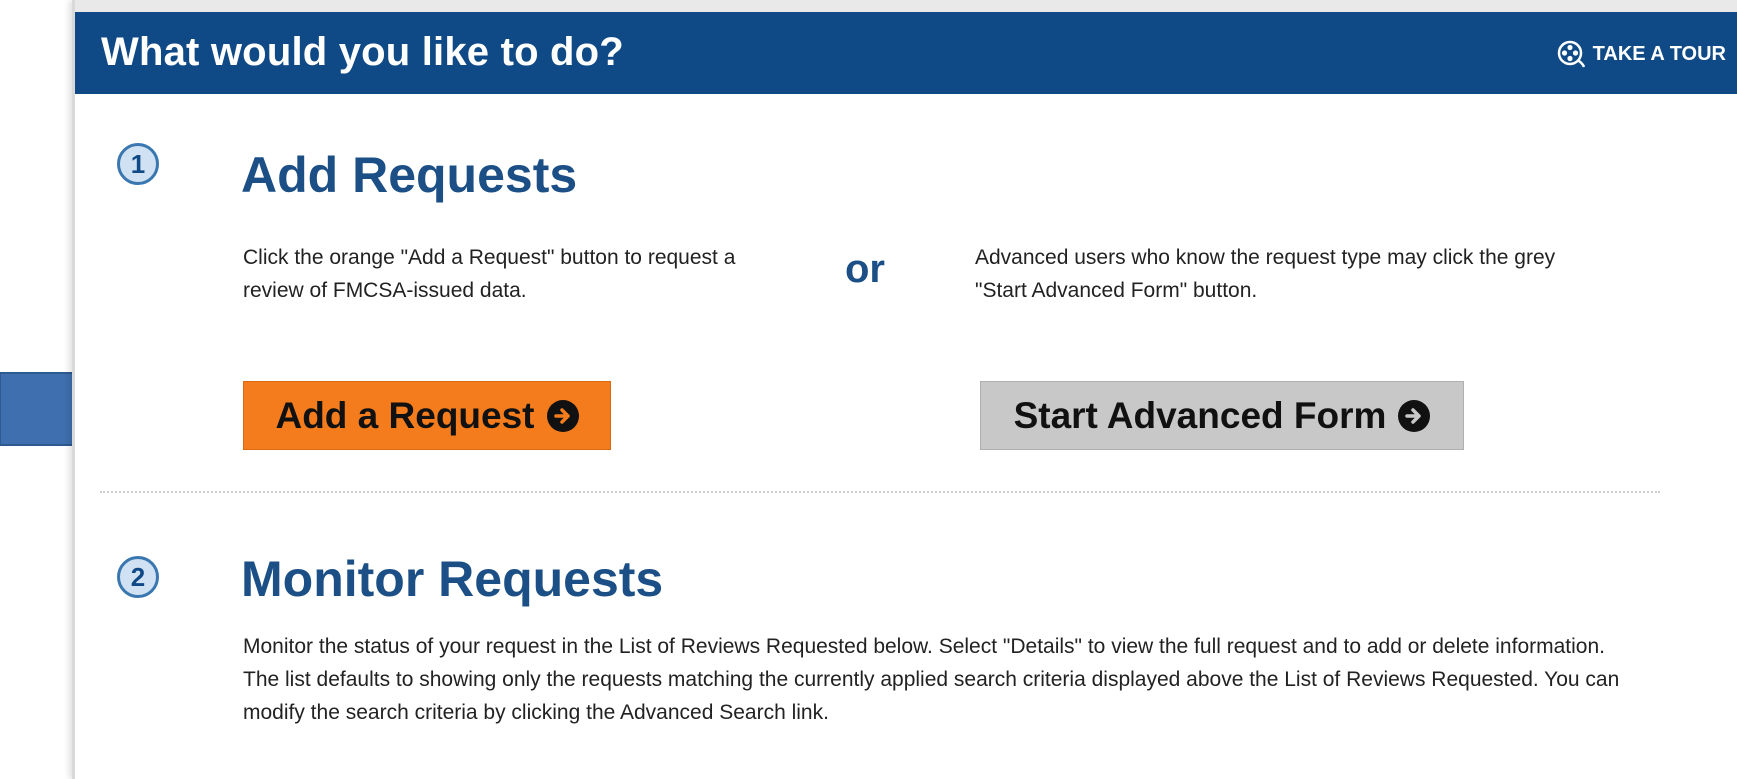  I want to click on step-1-badge: 1, so click(138, 164).